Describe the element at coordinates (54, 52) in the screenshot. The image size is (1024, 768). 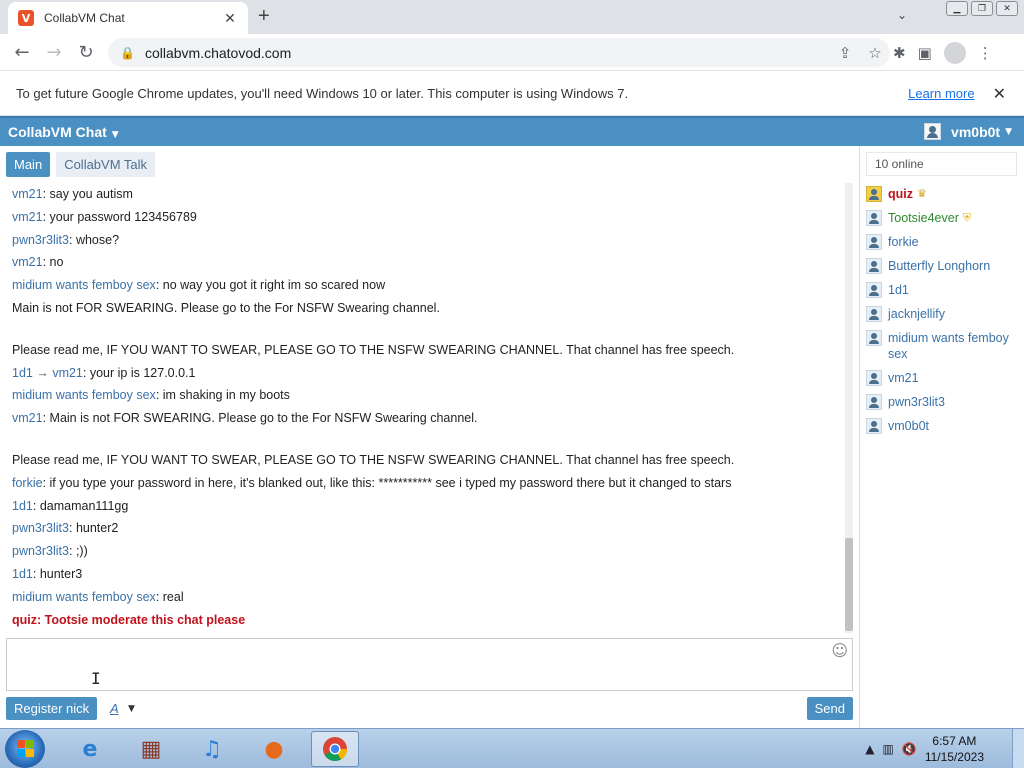
I see `forward-icon: →` at that location.